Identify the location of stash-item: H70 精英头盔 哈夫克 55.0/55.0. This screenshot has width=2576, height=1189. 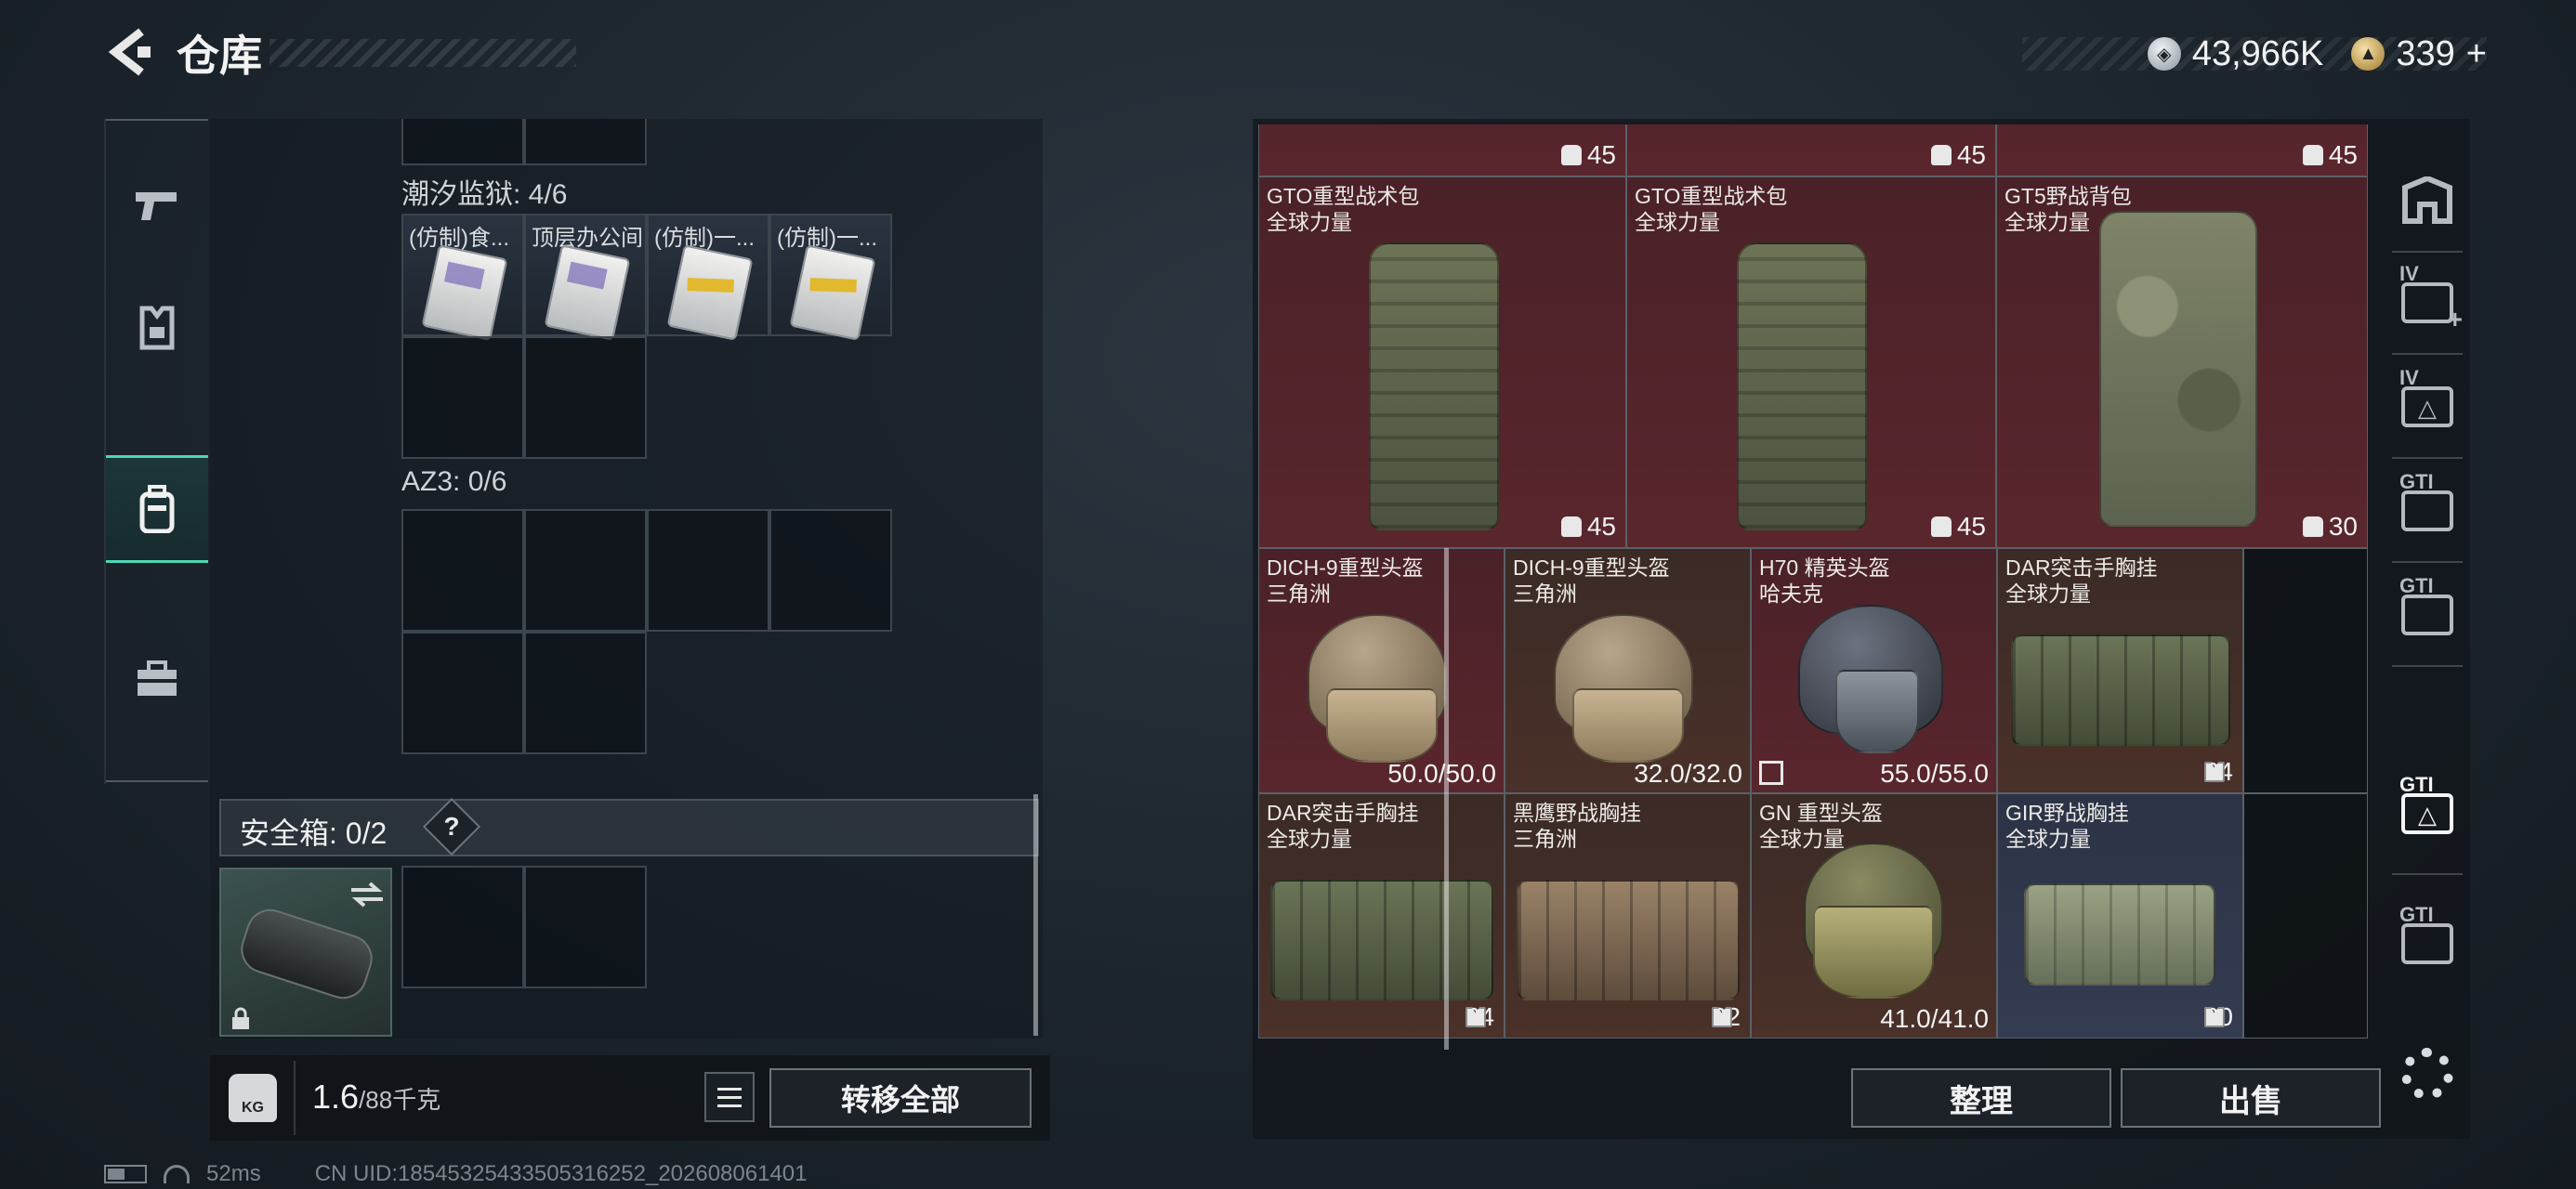
(1874, 671).